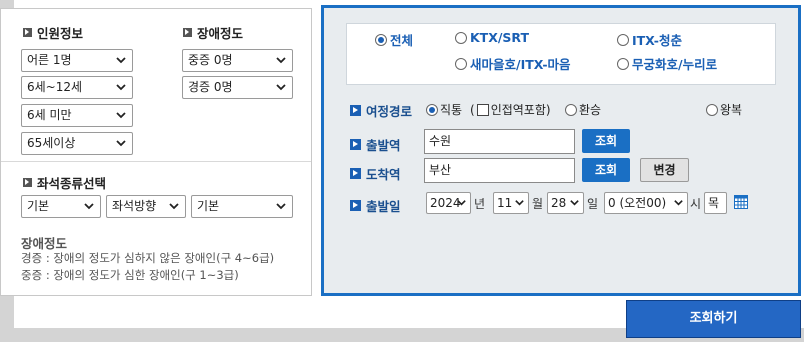 The height and width of the screenshot is (342, 804). I want to click on trip-transfer-label: 환승, so click(590, 110).